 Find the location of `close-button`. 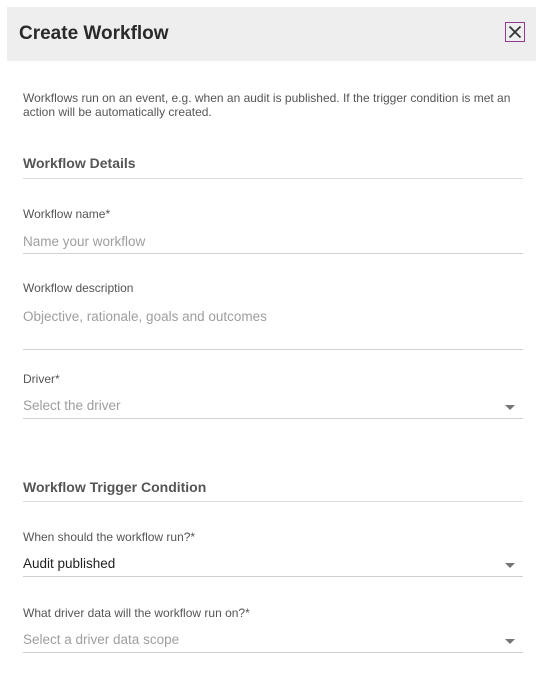

close-button is located at coordinates (515, 32).